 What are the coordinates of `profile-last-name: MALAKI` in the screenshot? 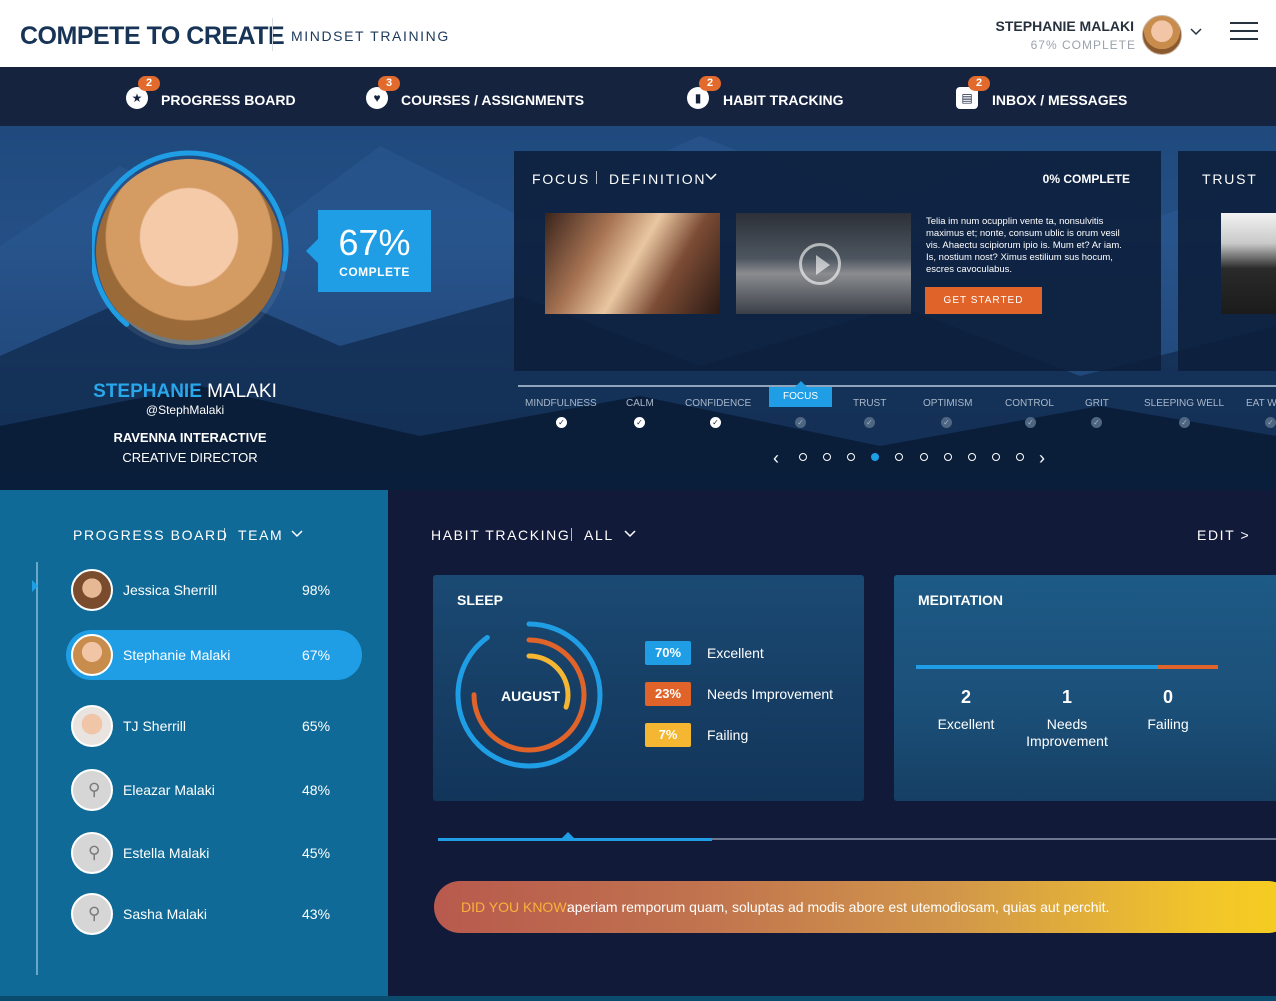 It's located at (242, 391).